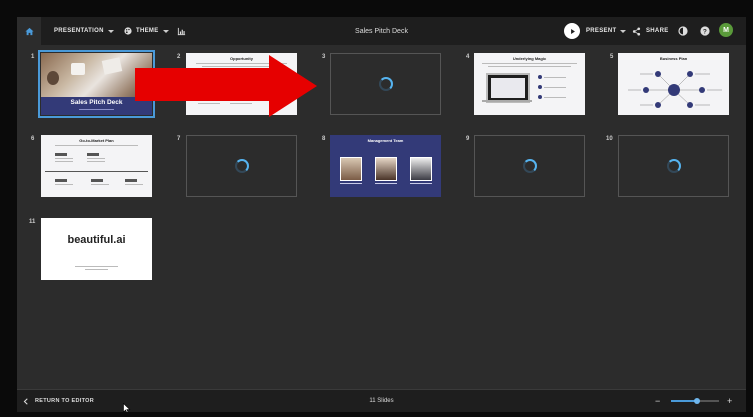  What do you see at coordinates (226, 86) in the screenshot?
I see `annotation-arrow` at bounding box center [226, 86].